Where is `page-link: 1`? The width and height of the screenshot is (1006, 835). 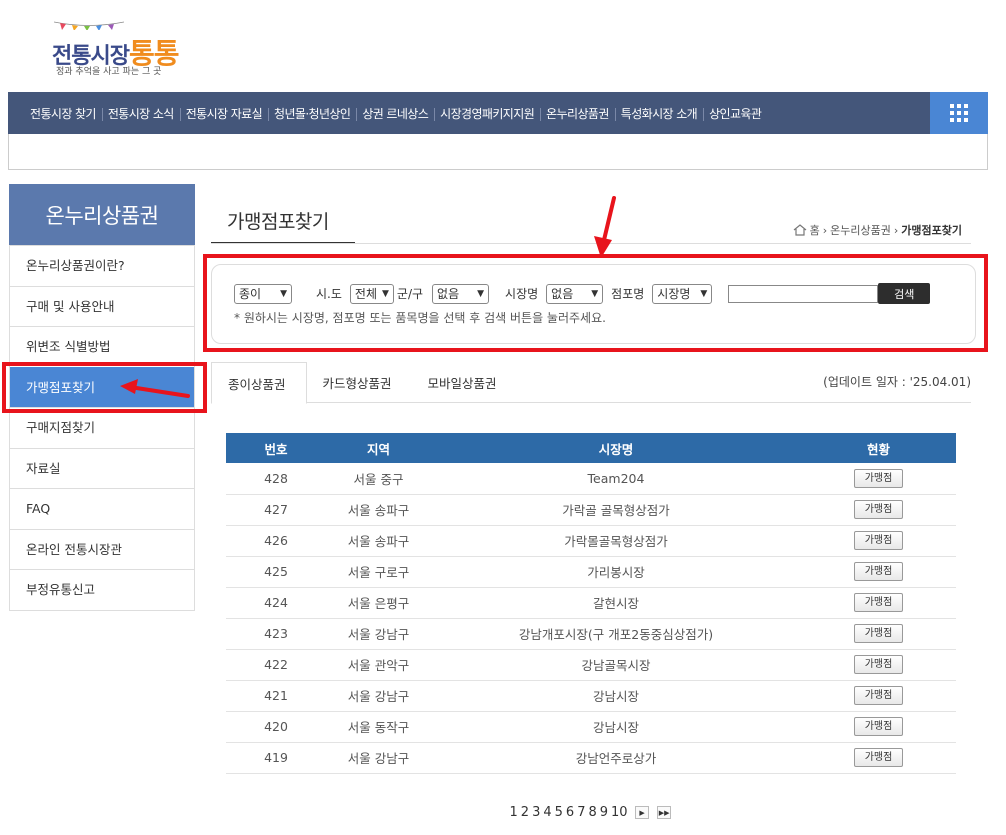 page-link: 1 is located at coordinates (513, 812).